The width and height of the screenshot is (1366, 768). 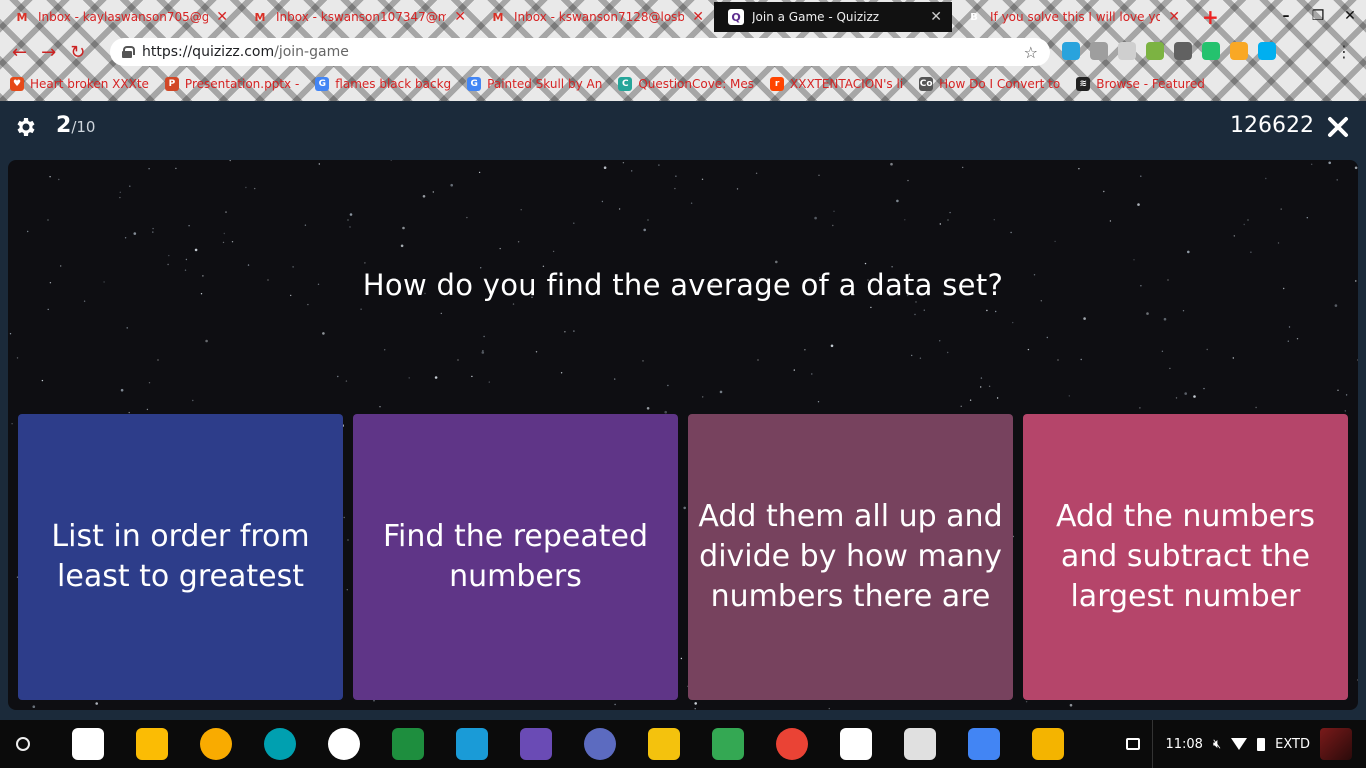 I want to click on minimize-icon: –, so click(x=1286, y=16).